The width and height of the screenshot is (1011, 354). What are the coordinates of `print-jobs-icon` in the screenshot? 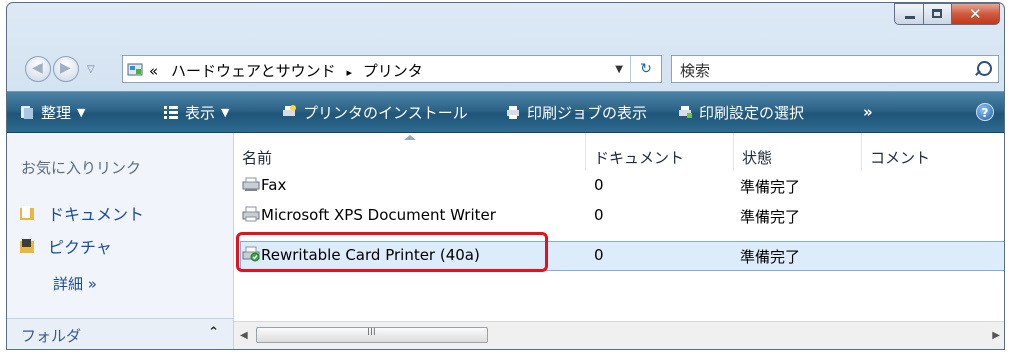 It's located at (513, 112).